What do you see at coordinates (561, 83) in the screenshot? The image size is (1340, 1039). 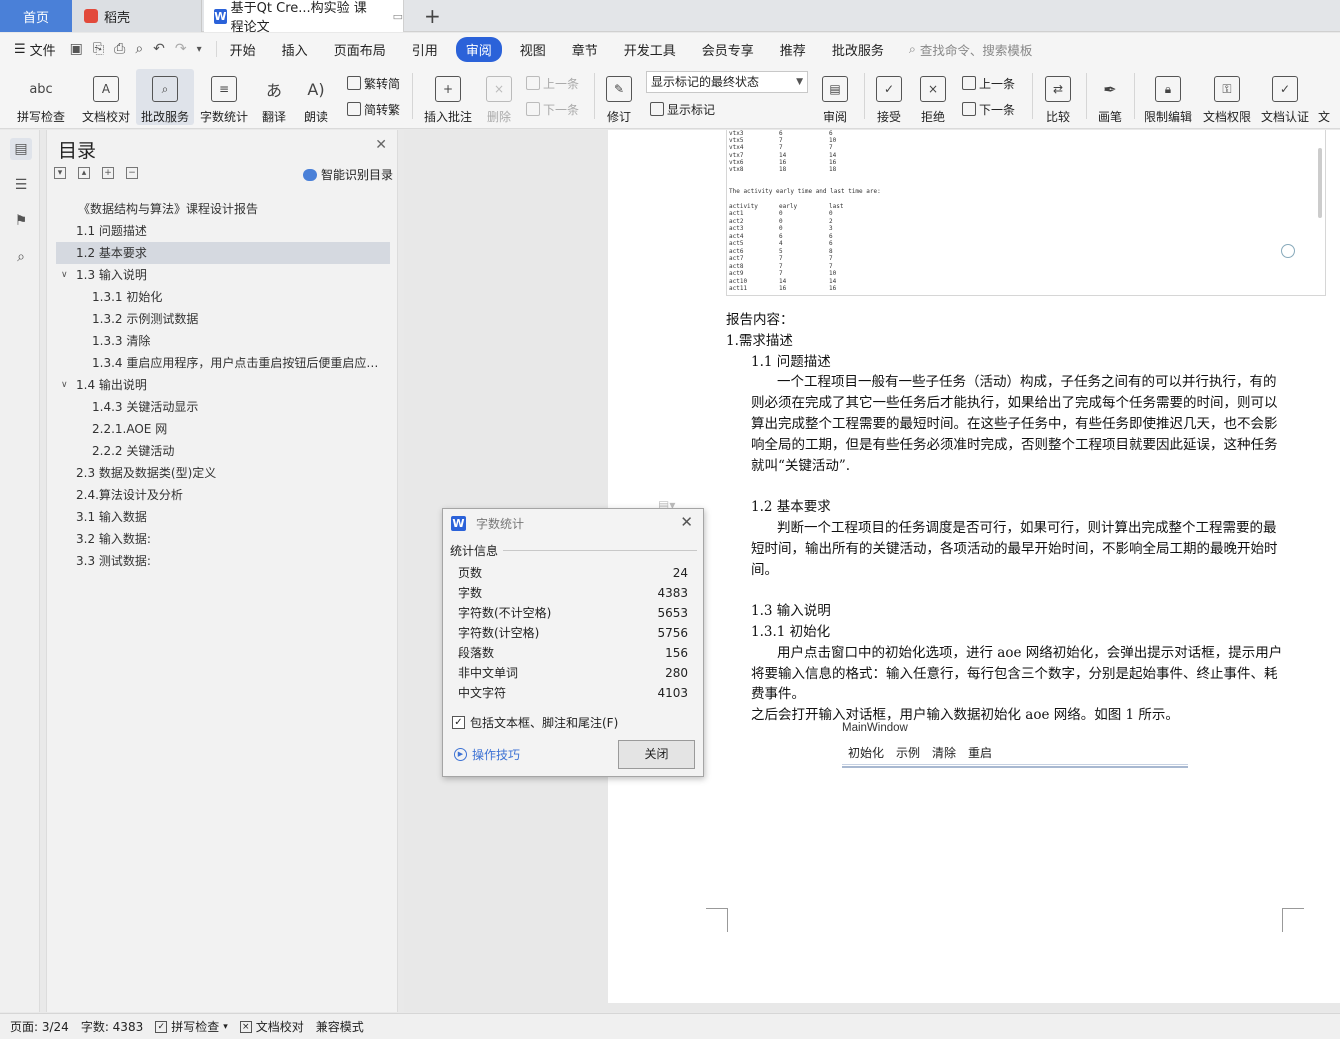 I see `prev-comment-label: 上一条` at bounding box center [561, 83].